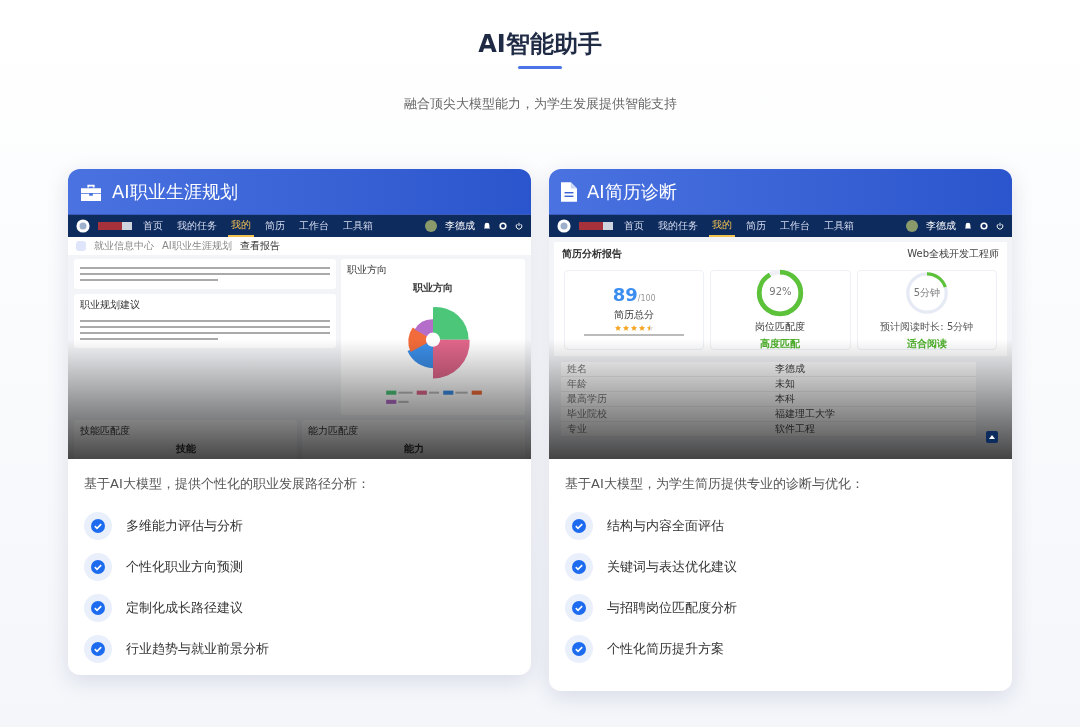 This screenshot has height=727, width=1080. Describe the element at coordinates (184, 608) in the screenshot. I see `feature-text: 定制化成长路径建议` at that location.